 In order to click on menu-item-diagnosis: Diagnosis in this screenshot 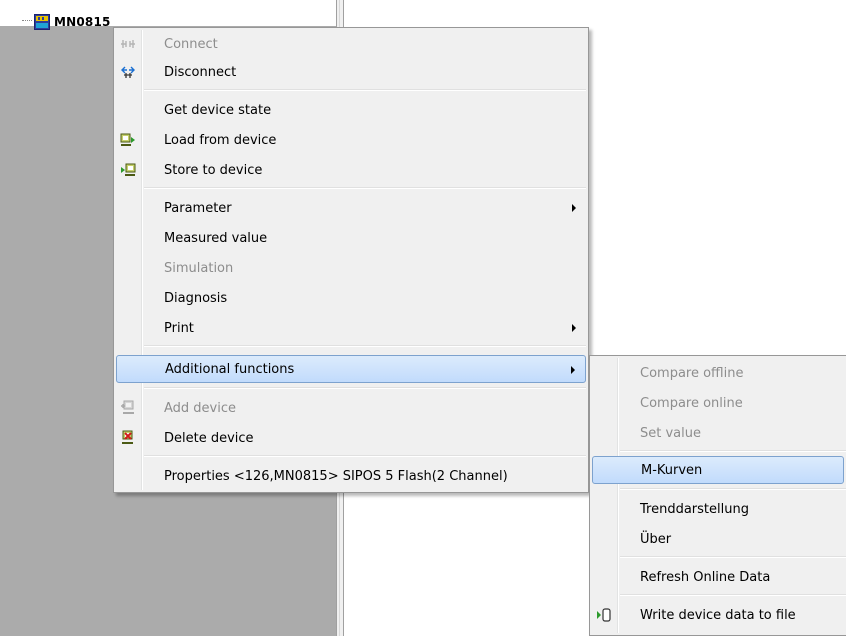, I will do `click(351, 298)`.